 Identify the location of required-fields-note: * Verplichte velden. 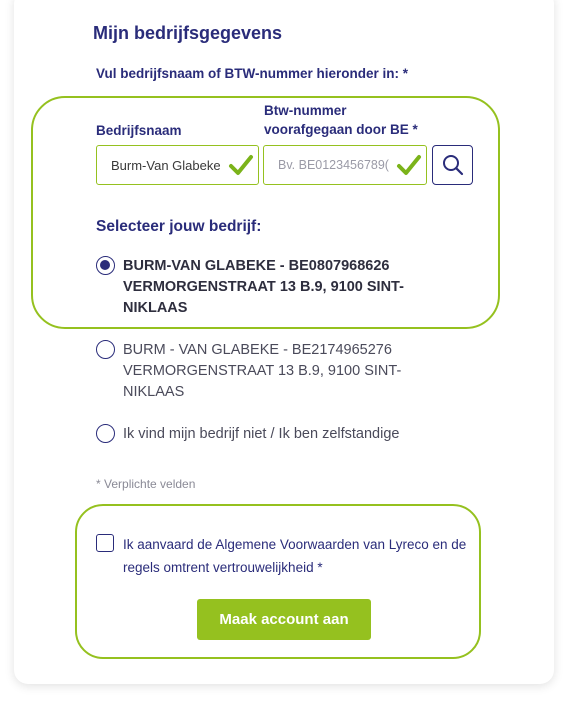
(146, 484).